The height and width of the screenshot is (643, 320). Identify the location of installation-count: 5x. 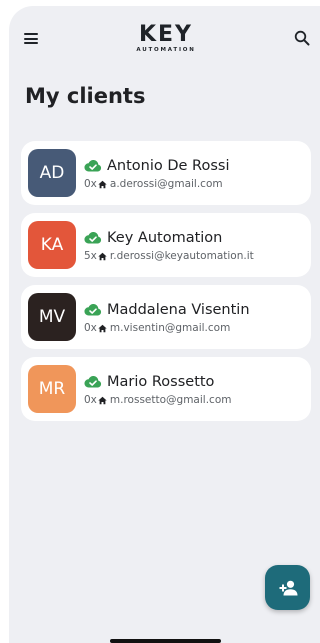
(90, 256).